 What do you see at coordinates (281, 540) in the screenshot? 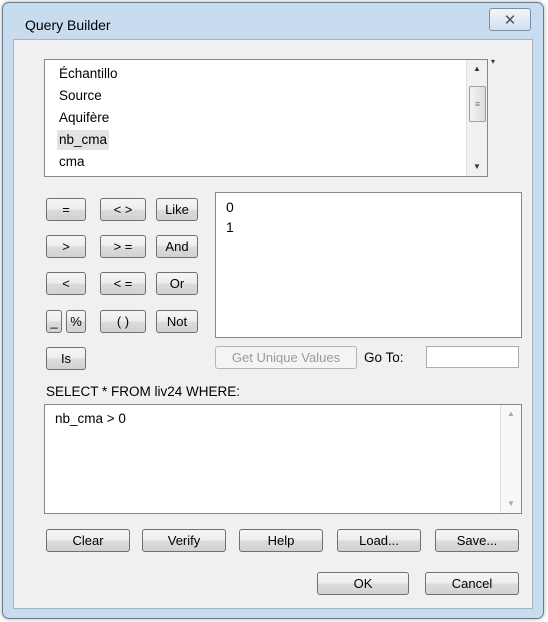
I see `help-button: Help` at bounding box center [281, 540].